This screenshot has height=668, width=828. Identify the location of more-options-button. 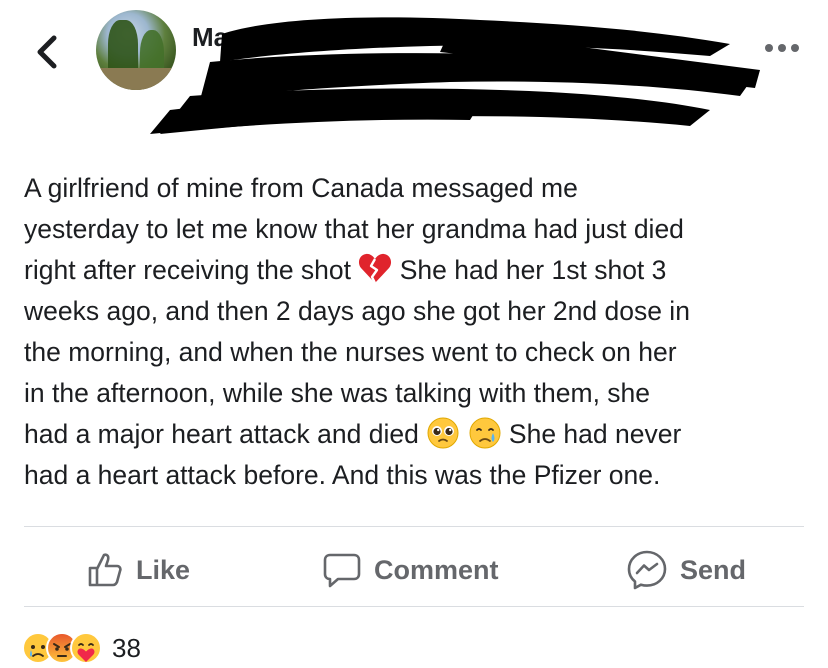
(782, 48).